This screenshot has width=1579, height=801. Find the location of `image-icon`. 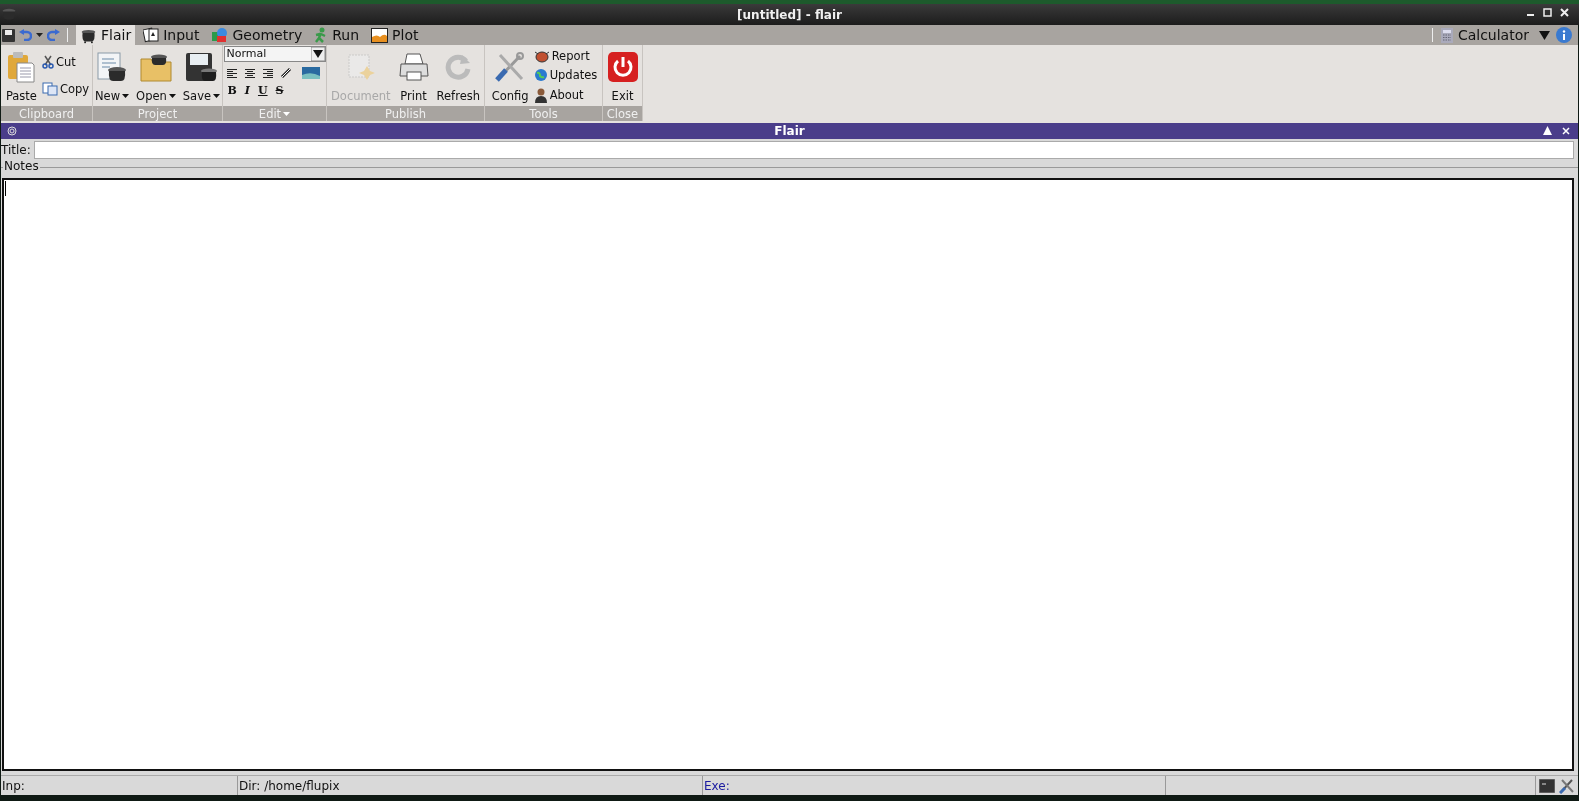

image-icon is located at coordinates (310, 73).